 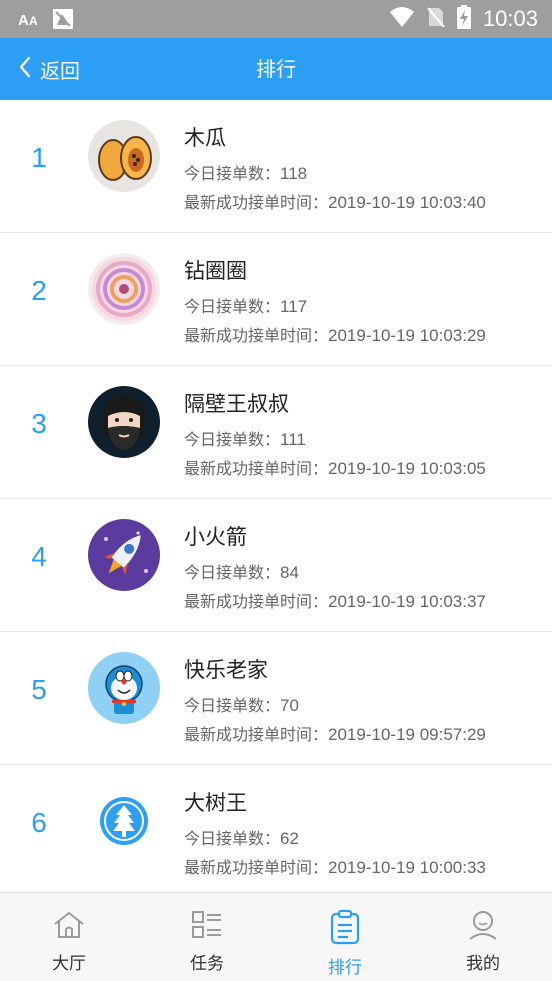 What do you see at coordinates (207, 964) in the screenshot?
I see `nav-label: 任务` at bounding box center [207, 964].